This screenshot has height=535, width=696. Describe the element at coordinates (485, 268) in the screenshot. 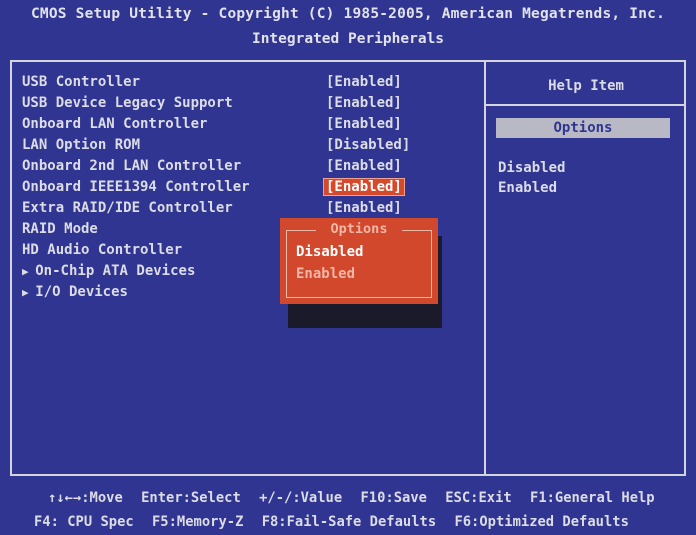

I see `panel-divider` at that location.